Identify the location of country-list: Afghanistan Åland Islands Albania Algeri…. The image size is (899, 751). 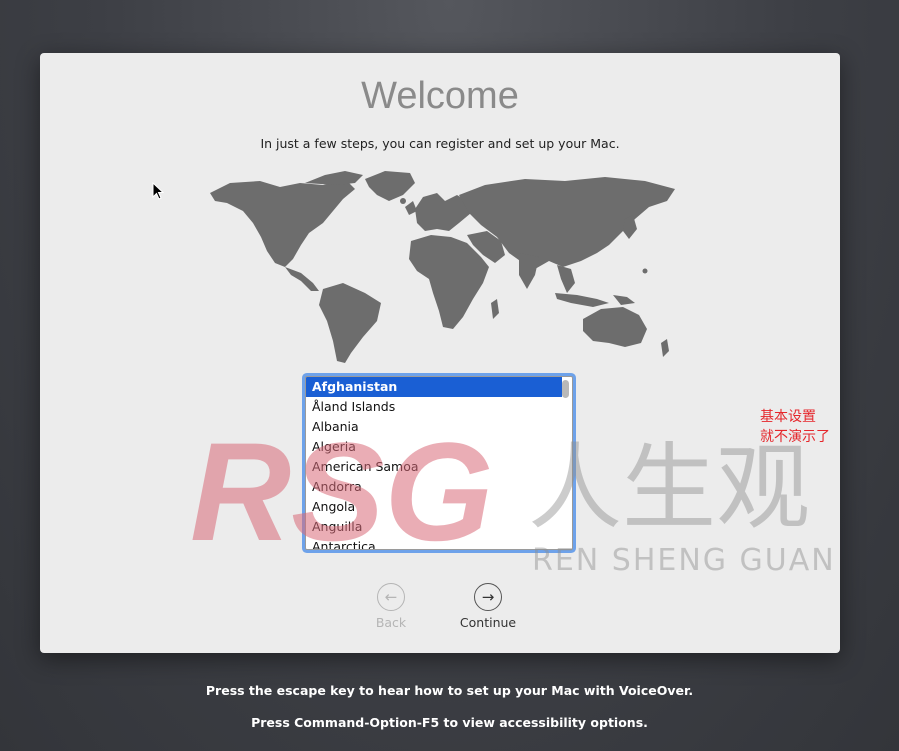
(439, 463).